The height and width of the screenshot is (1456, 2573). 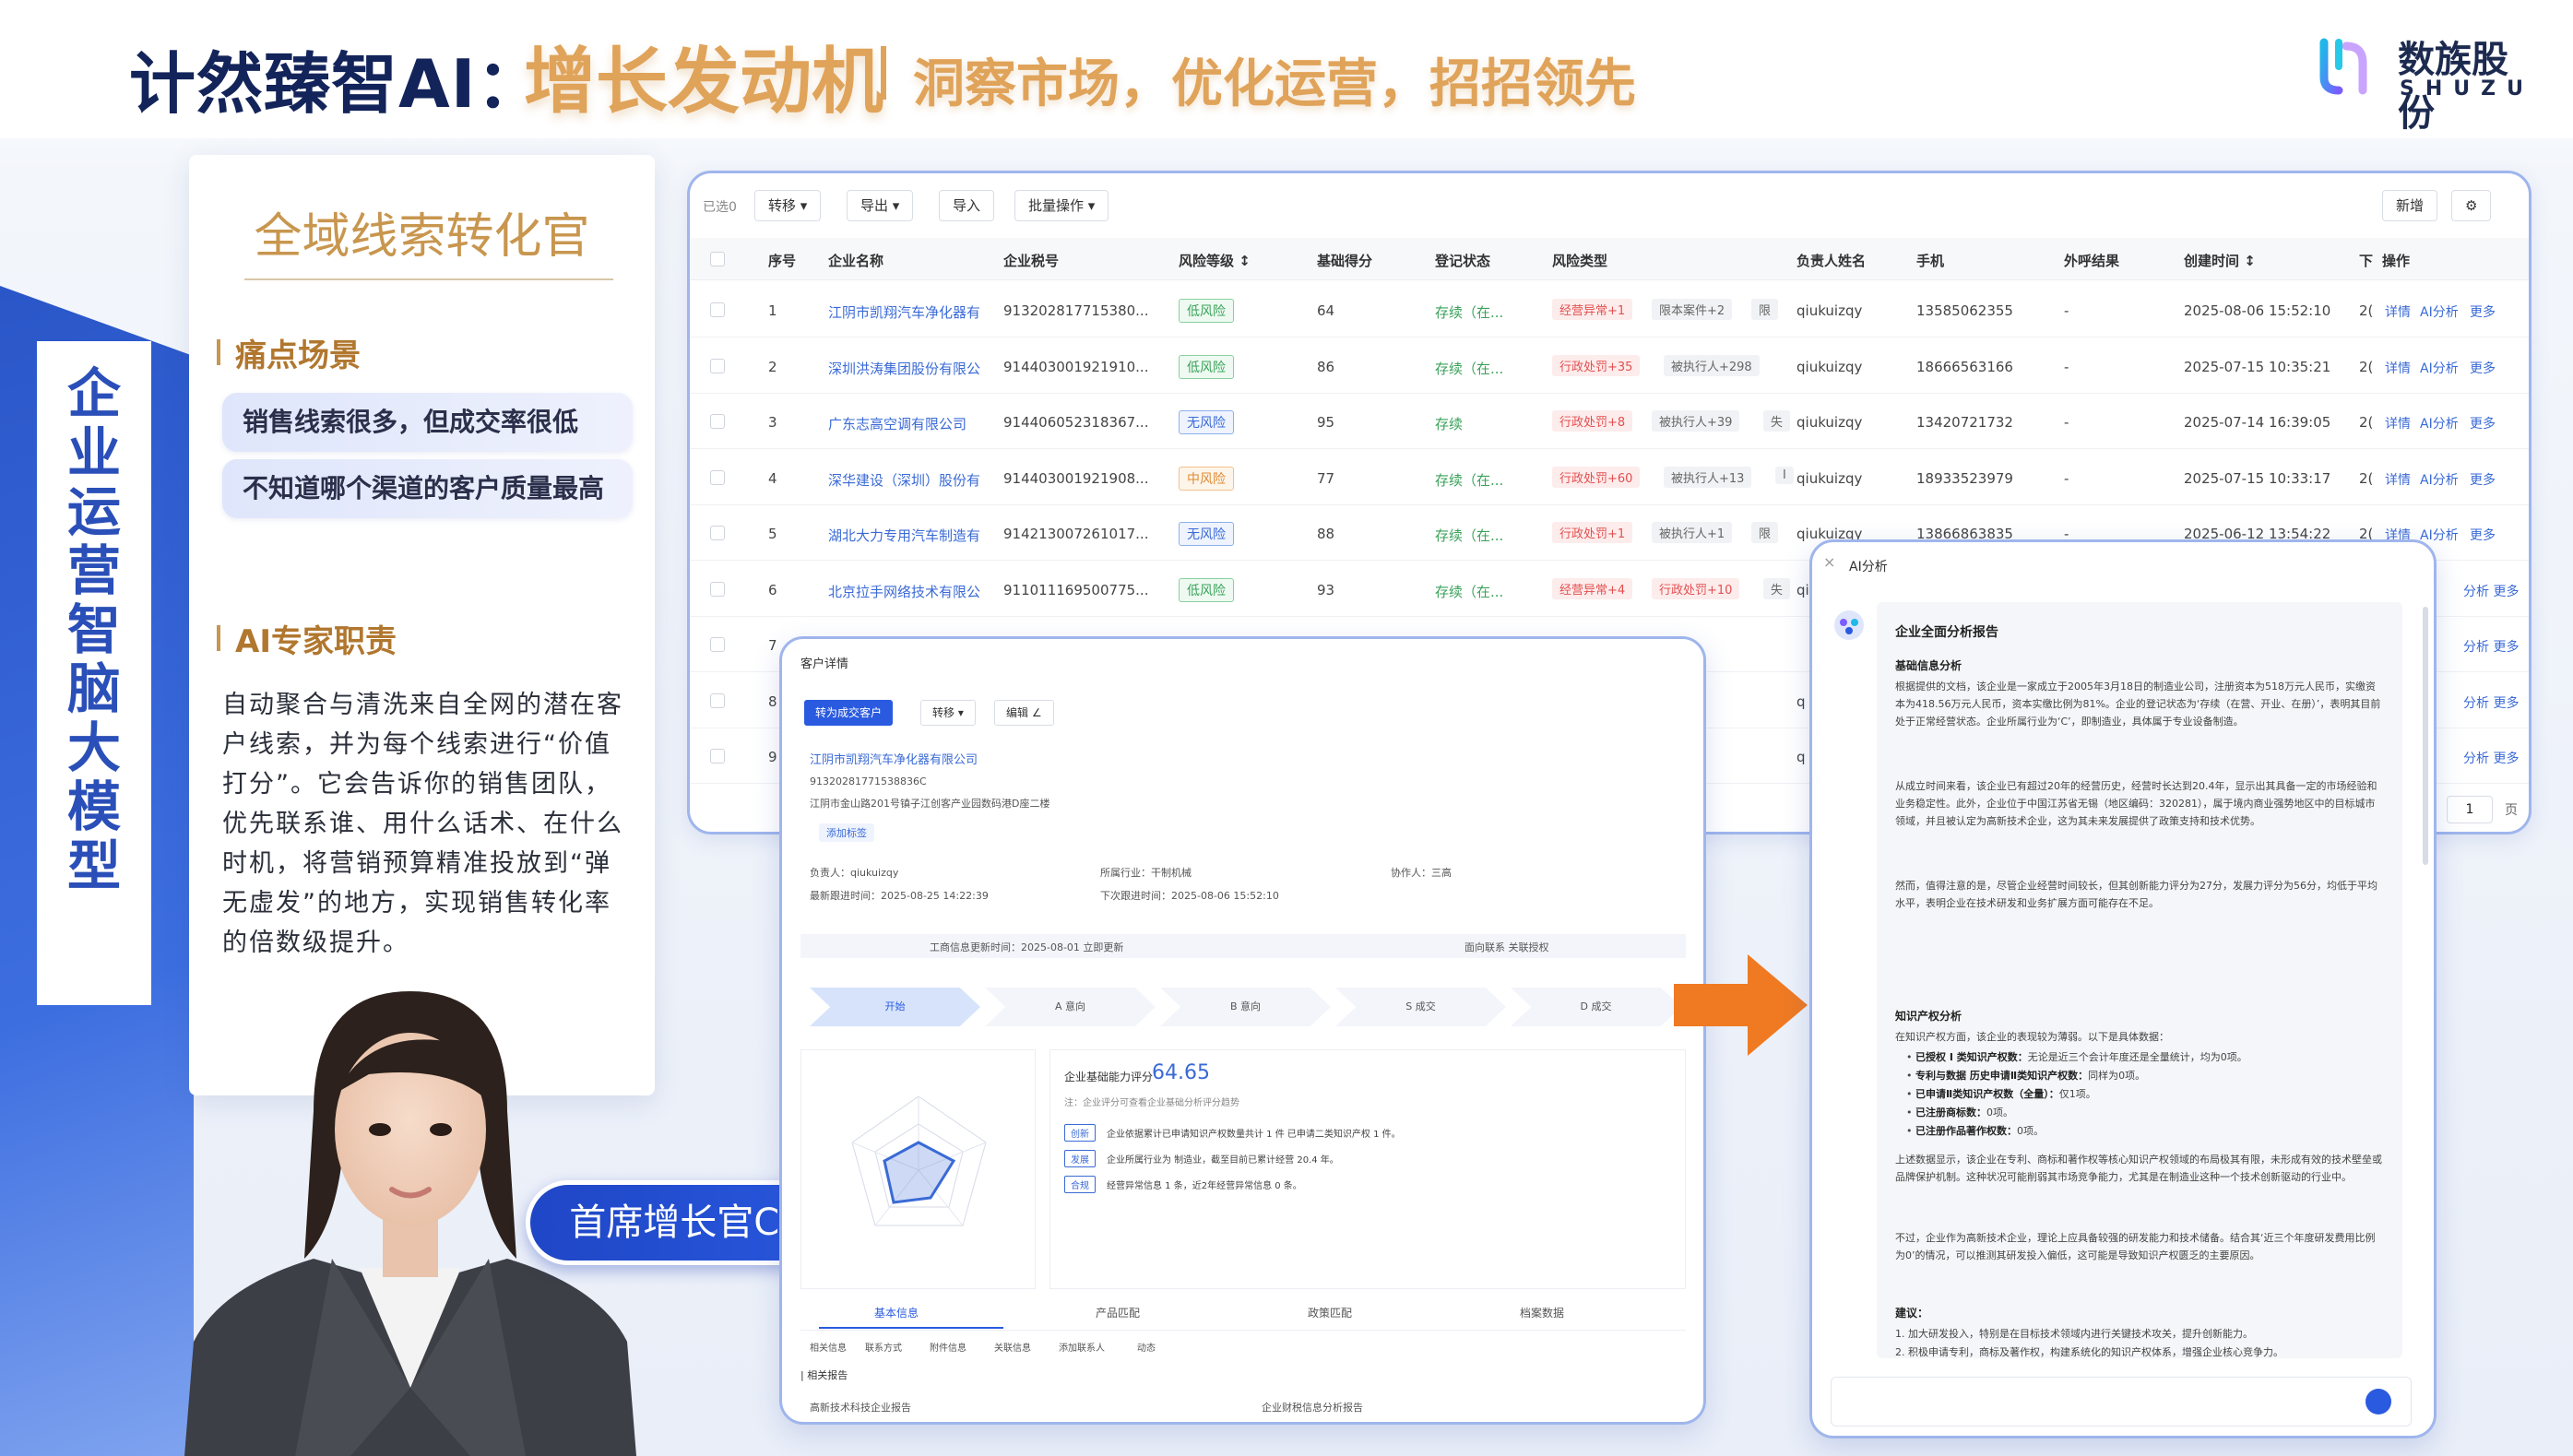 I want to click on cell-owner: q, so click(x=1801, y=701).